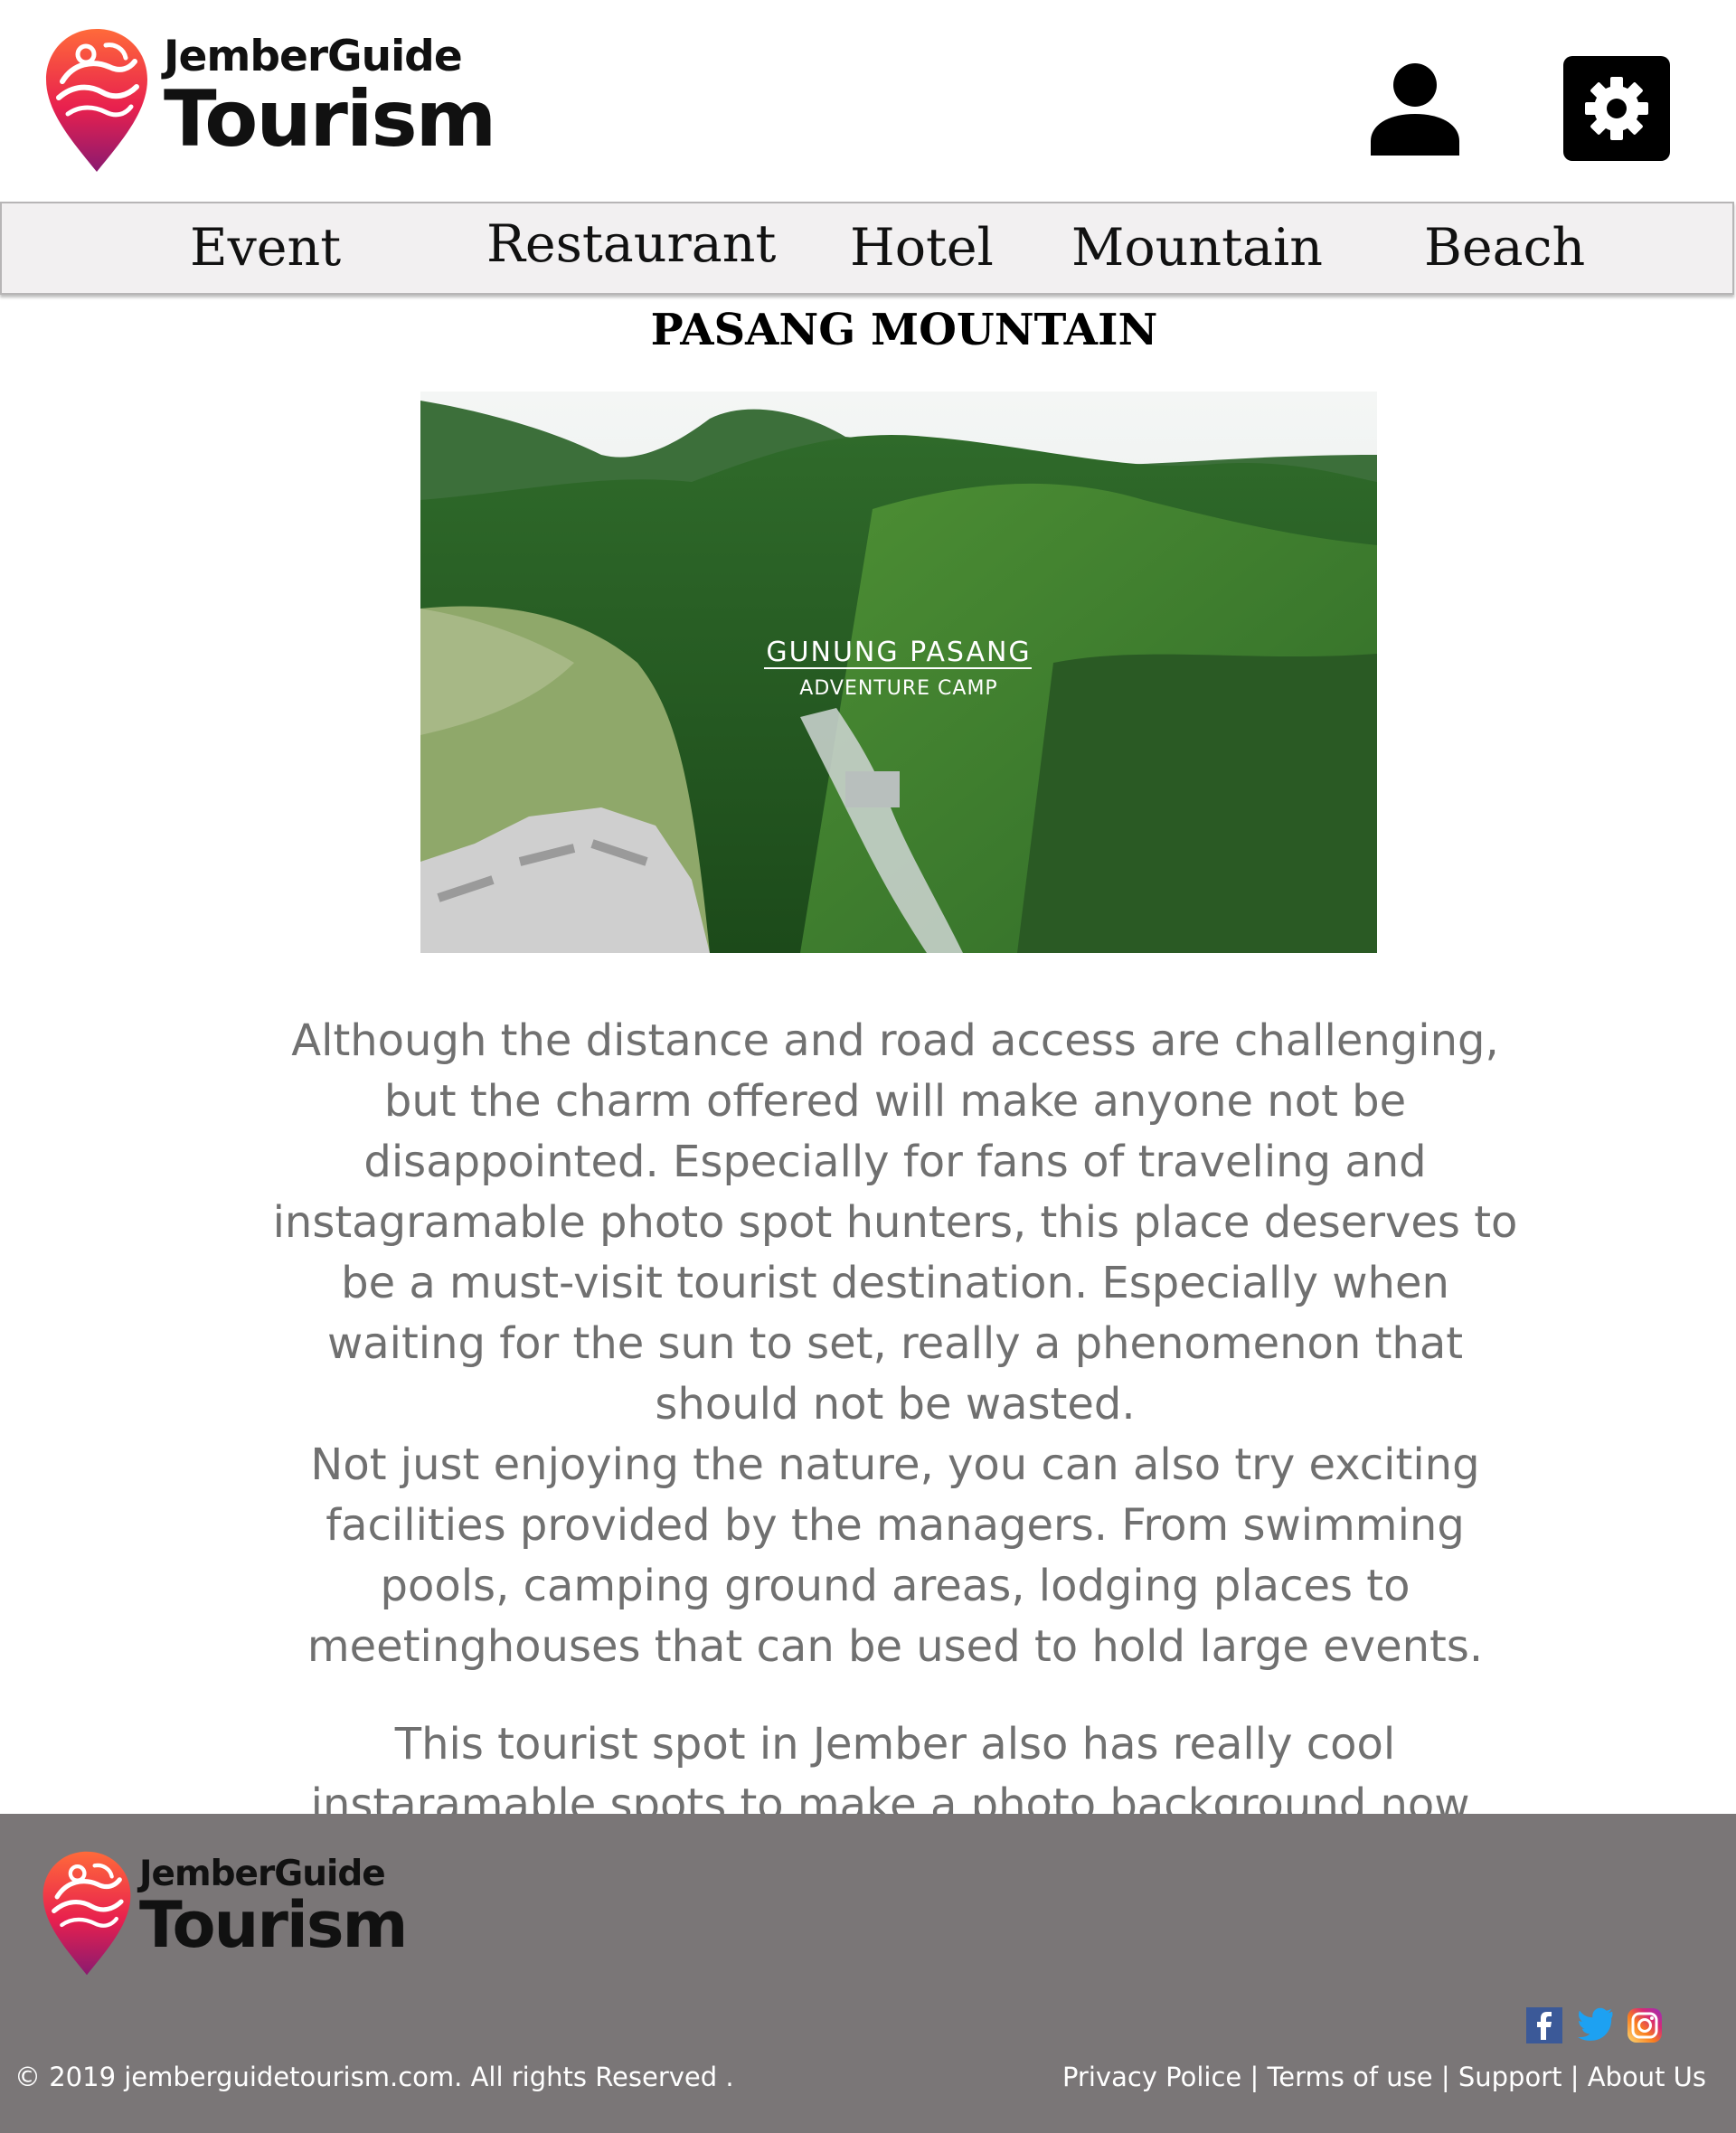 The width and height of the screenshot is (1736, 2133). What do you see at coordinates (631, 245) in the screenshot?
I see `nav-item-restaurant: Restaurant` at bounding box center [631, 245].